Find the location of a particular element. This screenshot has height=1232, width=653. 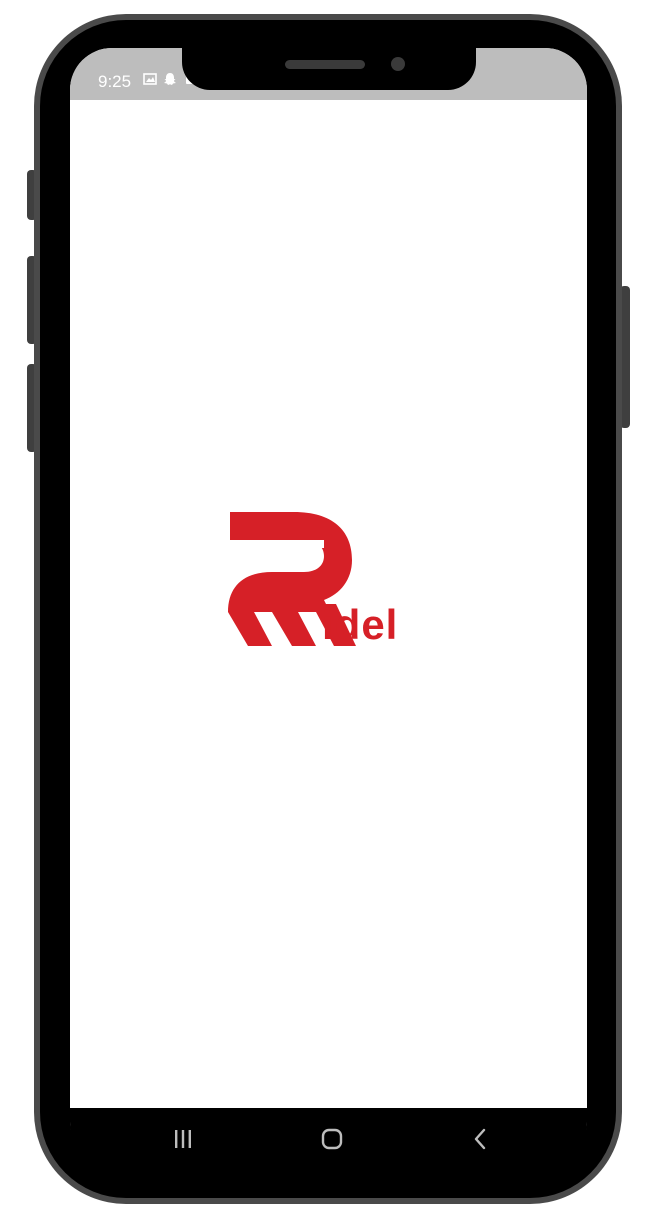

back-icon is located at coordinates (480, 1139).